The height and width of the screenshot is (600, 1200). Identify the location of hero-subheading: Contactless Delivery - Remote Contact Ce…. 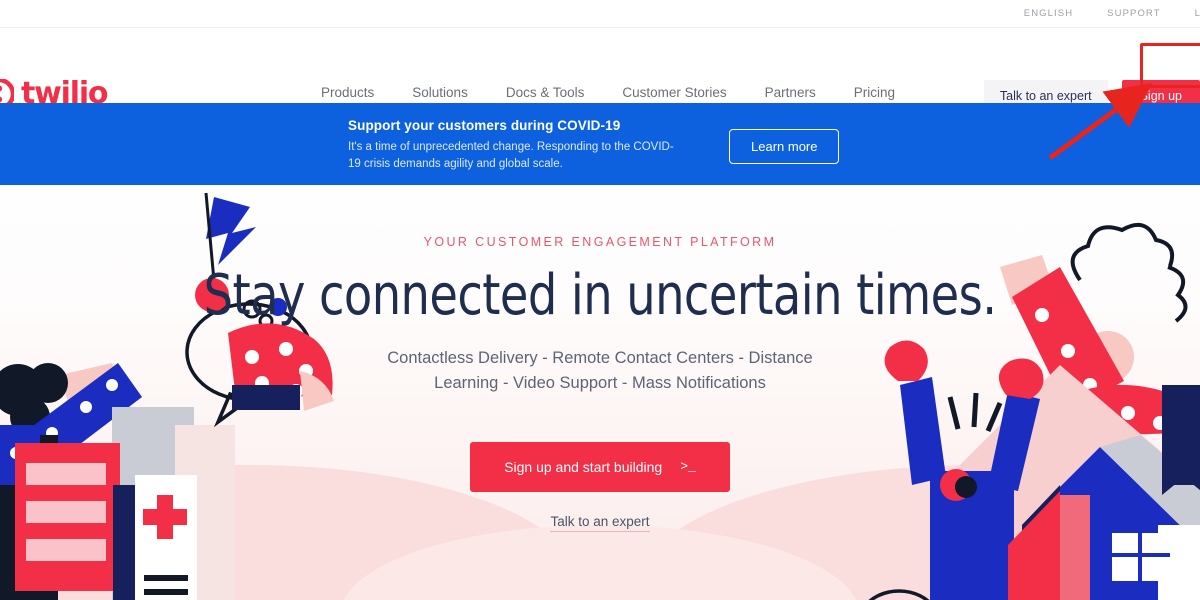
(600, 371).